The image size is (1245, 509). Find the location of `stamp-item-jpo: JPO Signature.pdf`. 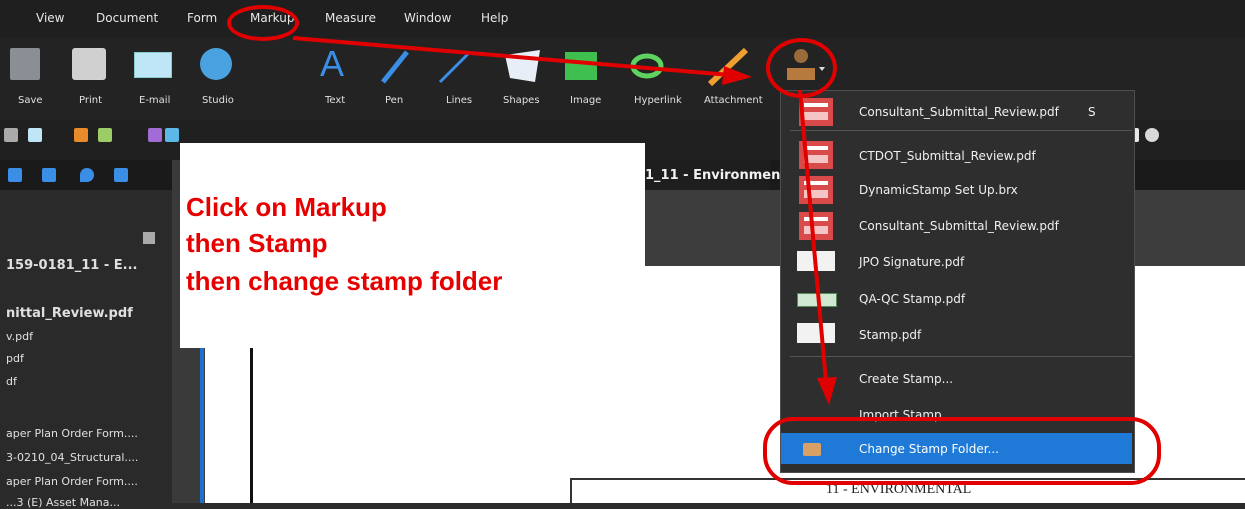

stamp-item-jpo: JPO Signature.pdf is located at coordinates (911, 262).